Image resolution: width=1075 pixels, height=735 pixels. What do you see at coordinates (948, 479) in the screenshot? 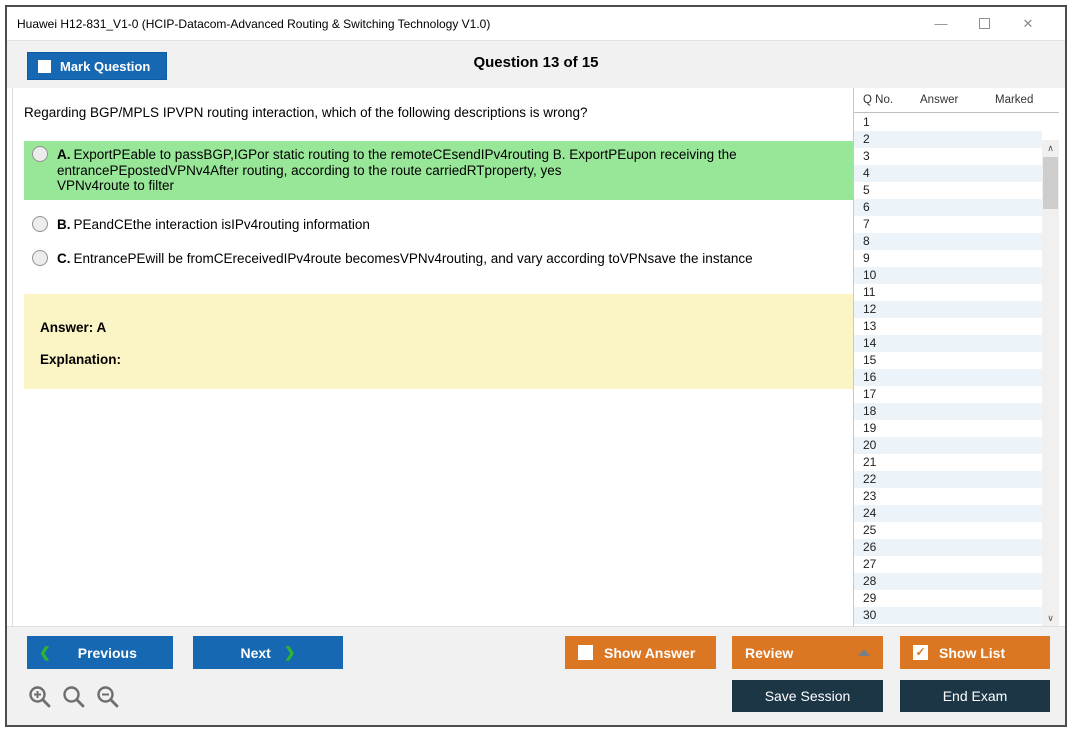
I see `question-list-row: 22` at bounding box center [948, 479].